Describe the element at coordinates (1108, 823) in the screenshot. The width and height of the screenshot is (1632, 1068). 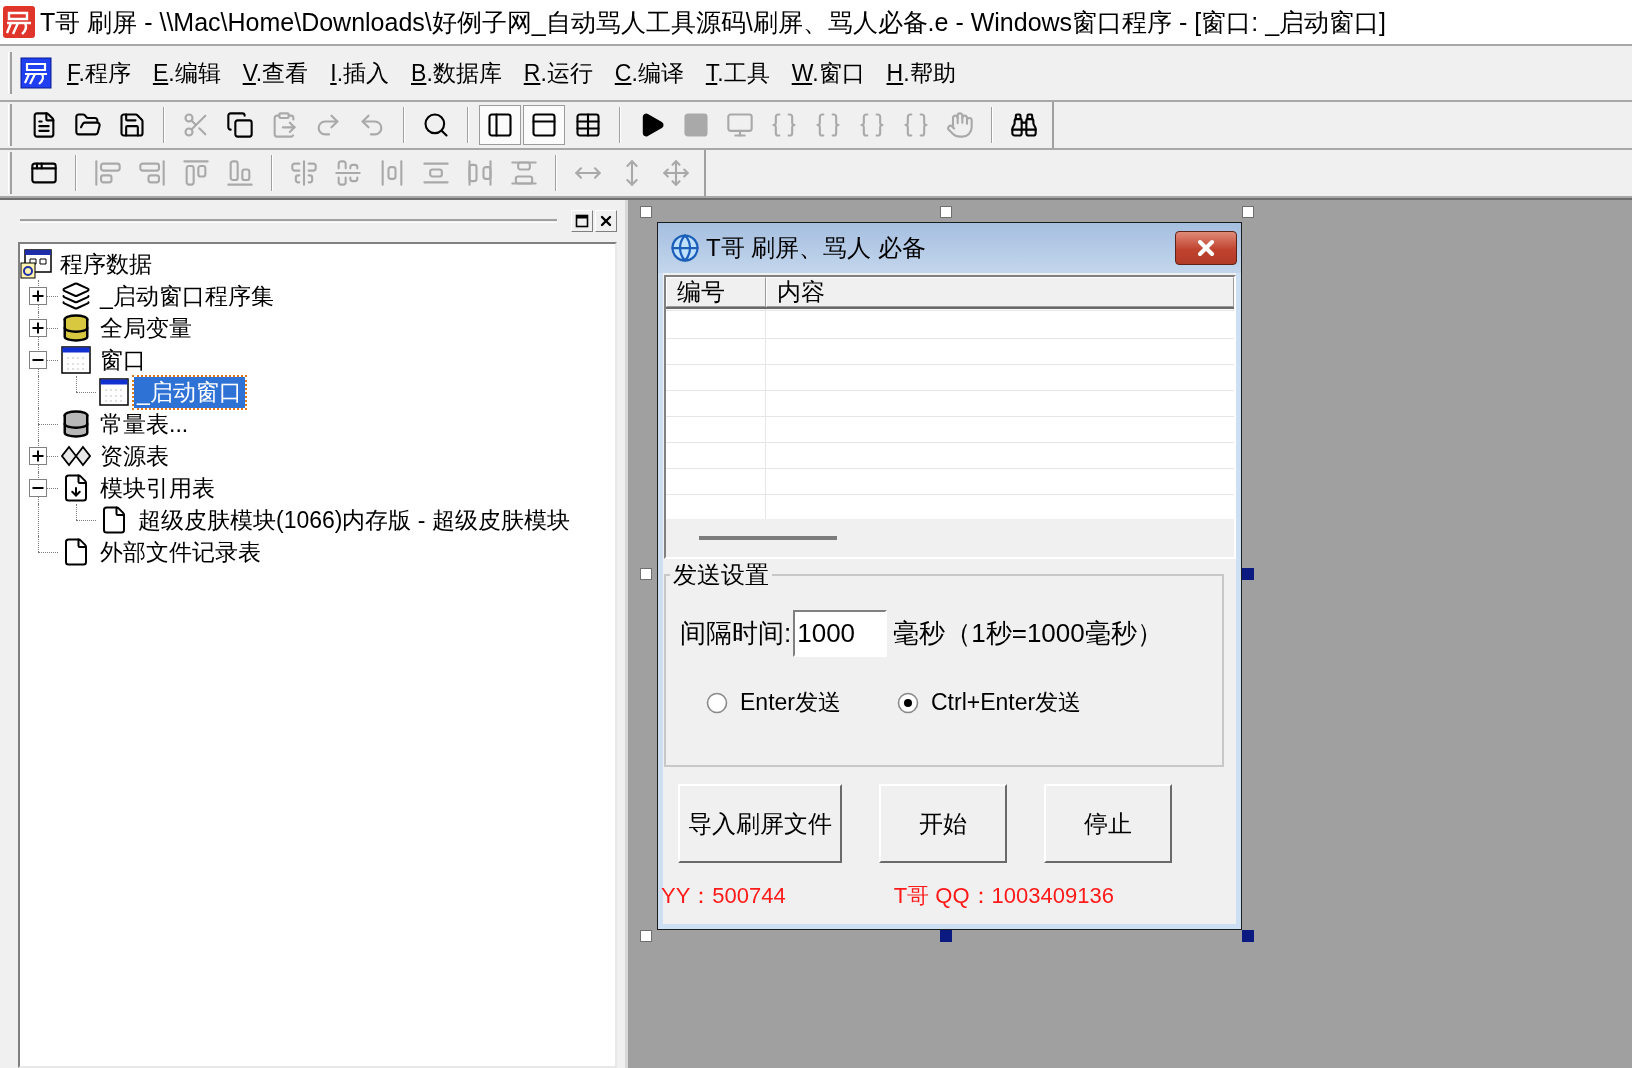
I see `form-button: 停止` at that location.